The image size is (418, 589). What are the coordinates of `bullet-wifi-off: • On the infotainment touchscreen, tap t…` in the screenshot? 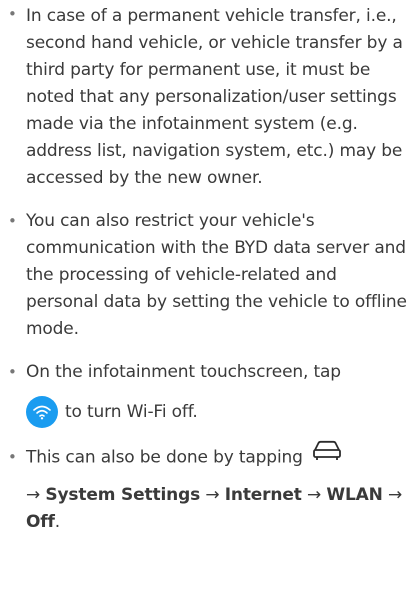 It's located at (209, 393).